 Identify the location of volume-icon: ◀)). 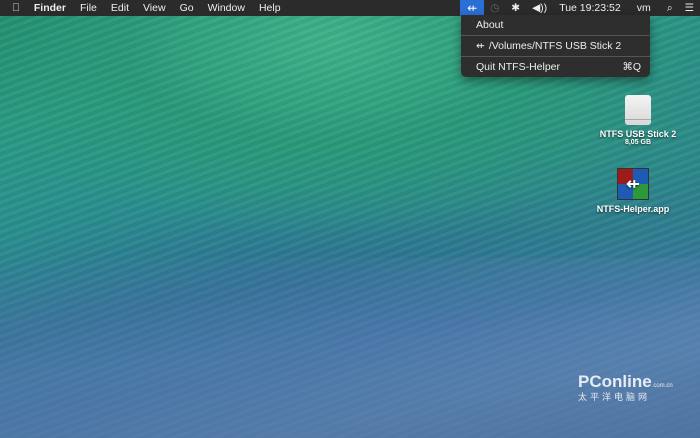
(539, 8).